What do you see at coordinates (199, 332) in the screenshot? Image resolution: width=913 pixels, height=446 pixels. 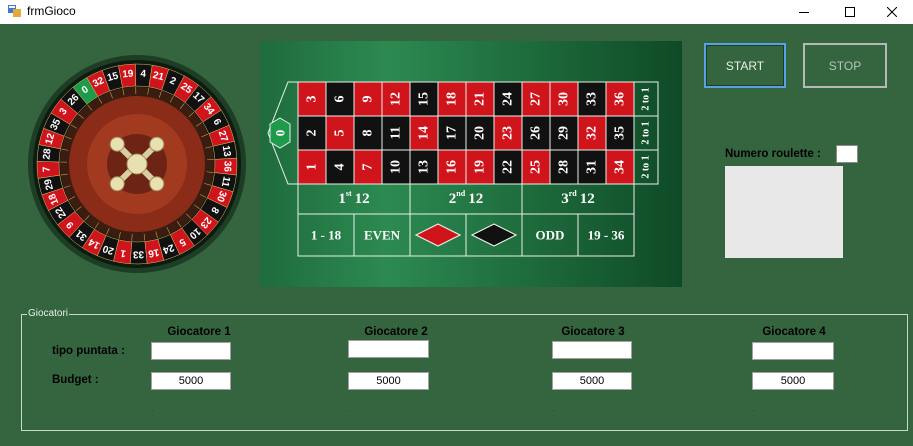 I see `player-1-name: Giocatore 1` at bounding box center [199, 332].